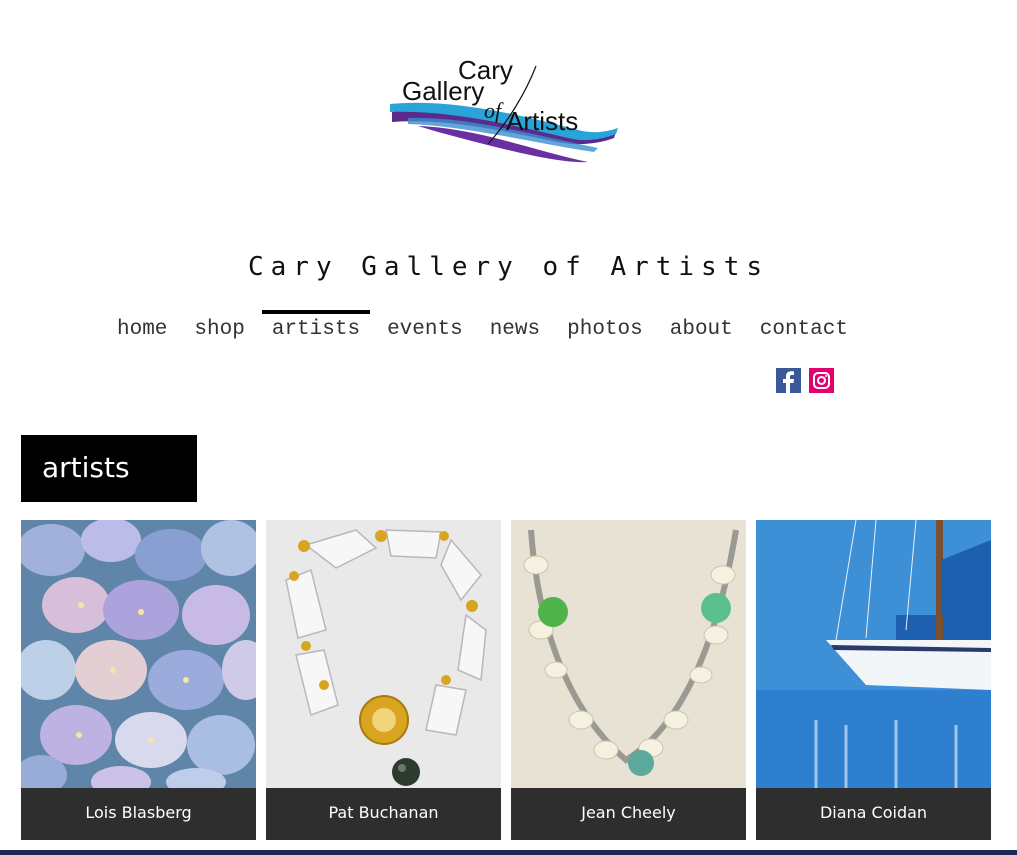 Image resolution: width=1017 pixels, height=855 pixels. I want to click on artist-name: Jean Cheely, so click(628, 814).